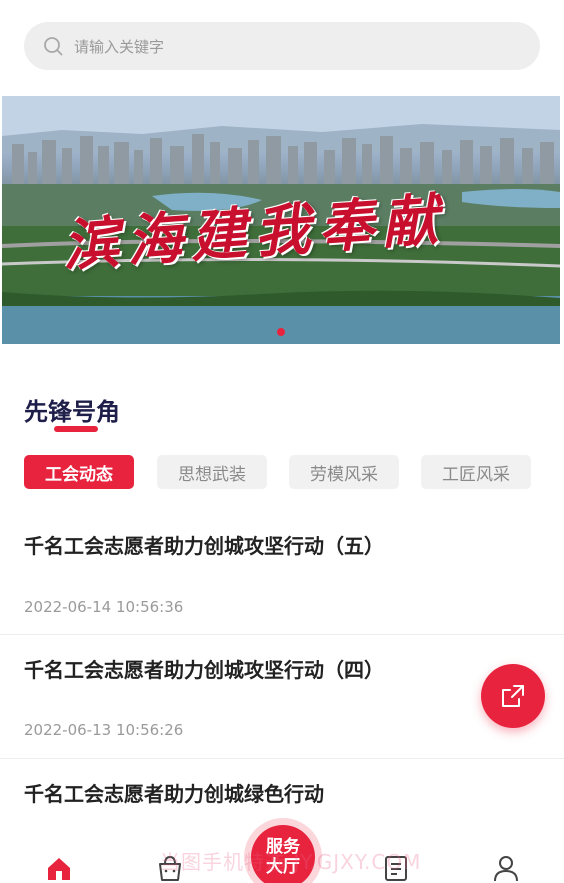  I want to click on tab-model-workers: 劳模风采, so click(344, 472).